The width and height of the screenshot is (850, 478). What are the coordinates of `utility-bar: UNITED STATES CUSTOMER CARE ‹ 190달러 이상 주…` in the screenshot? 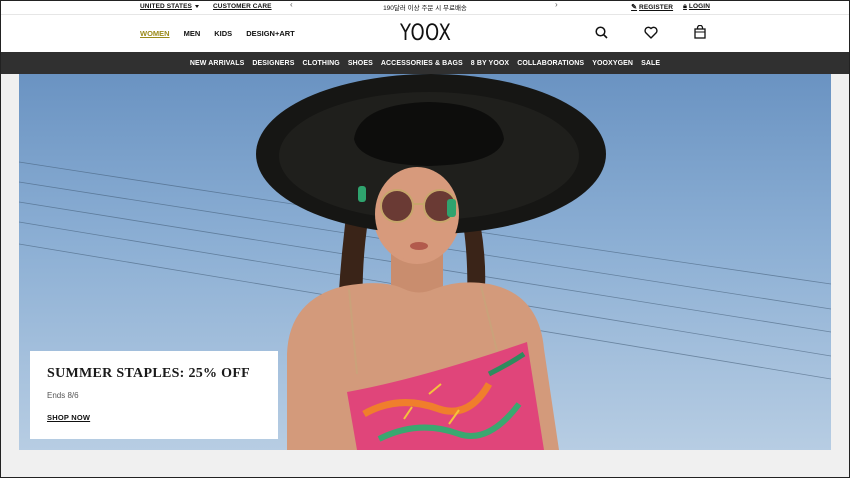 It's located at (425, 7).